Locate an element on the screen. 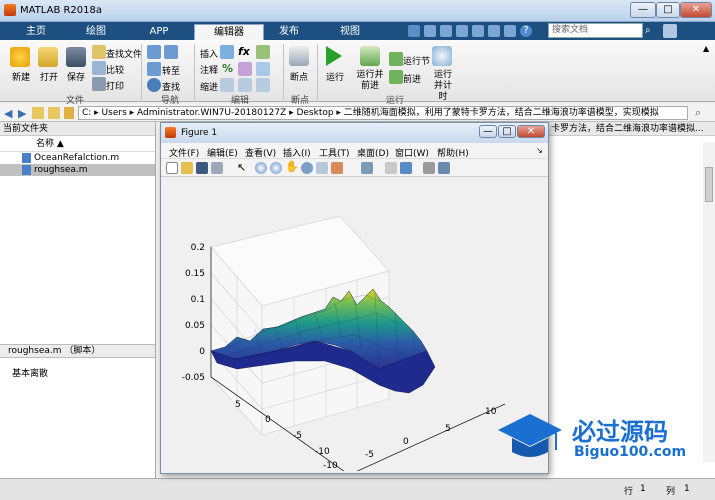  menu-insert: 插入(I) is located at coordinates (297, 152).